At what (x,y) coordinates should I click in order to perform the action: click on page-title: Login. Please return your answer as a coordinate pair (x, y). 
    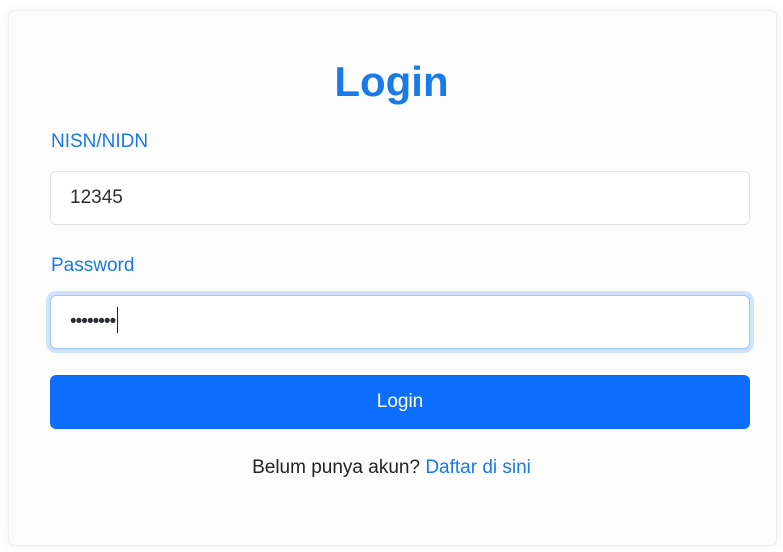
    Looking at the image, I should click on (391, 81).